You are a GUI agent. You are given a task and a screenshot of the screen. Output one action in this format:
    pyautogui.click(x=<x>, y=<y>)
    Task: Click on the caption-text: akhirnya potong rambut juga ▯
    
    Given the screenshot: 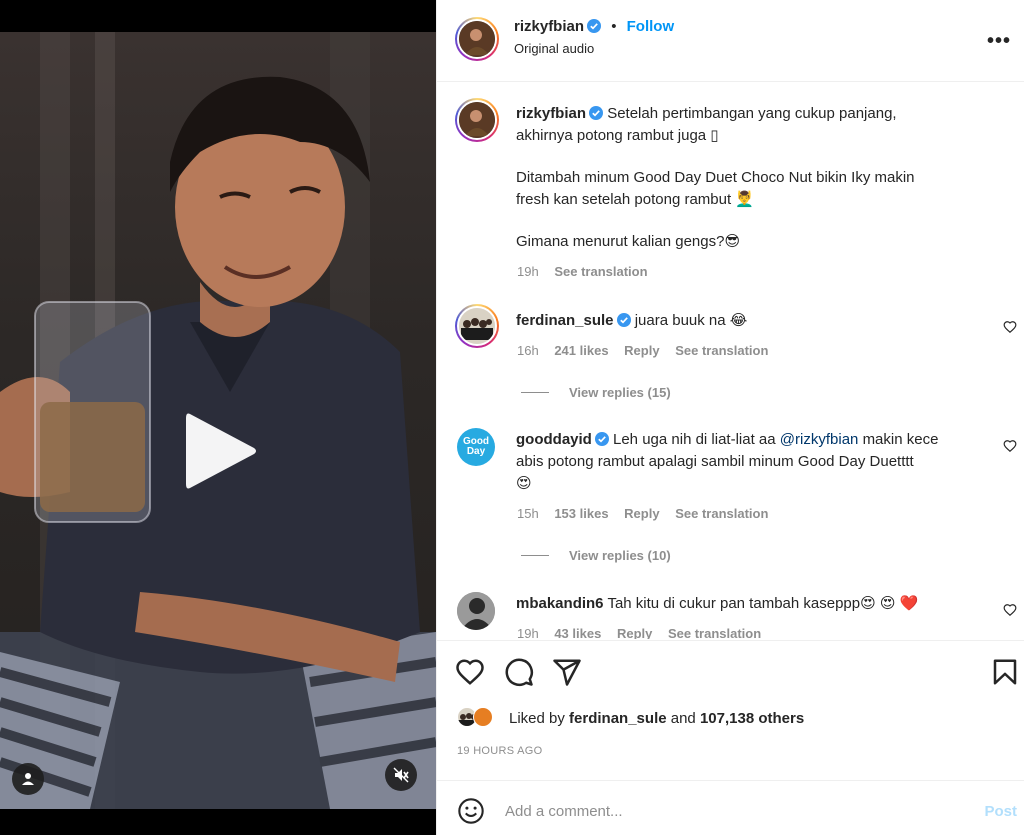 What is the action you would take?
    pyautogui.click(x=617, y=135)
    